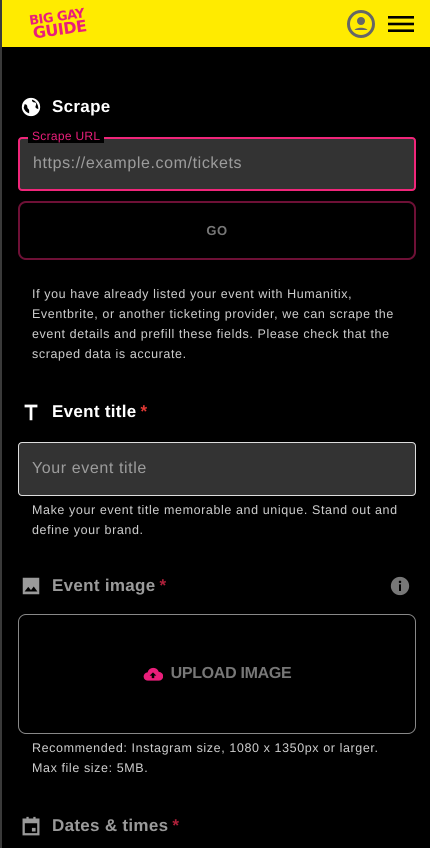 Image resolution: width=430 pixels, height=848 pixels. What do you see at coordinates (66, 136) in the screenshot?
I see `field-label: Scrape URL` at bounding box center [66, 136].